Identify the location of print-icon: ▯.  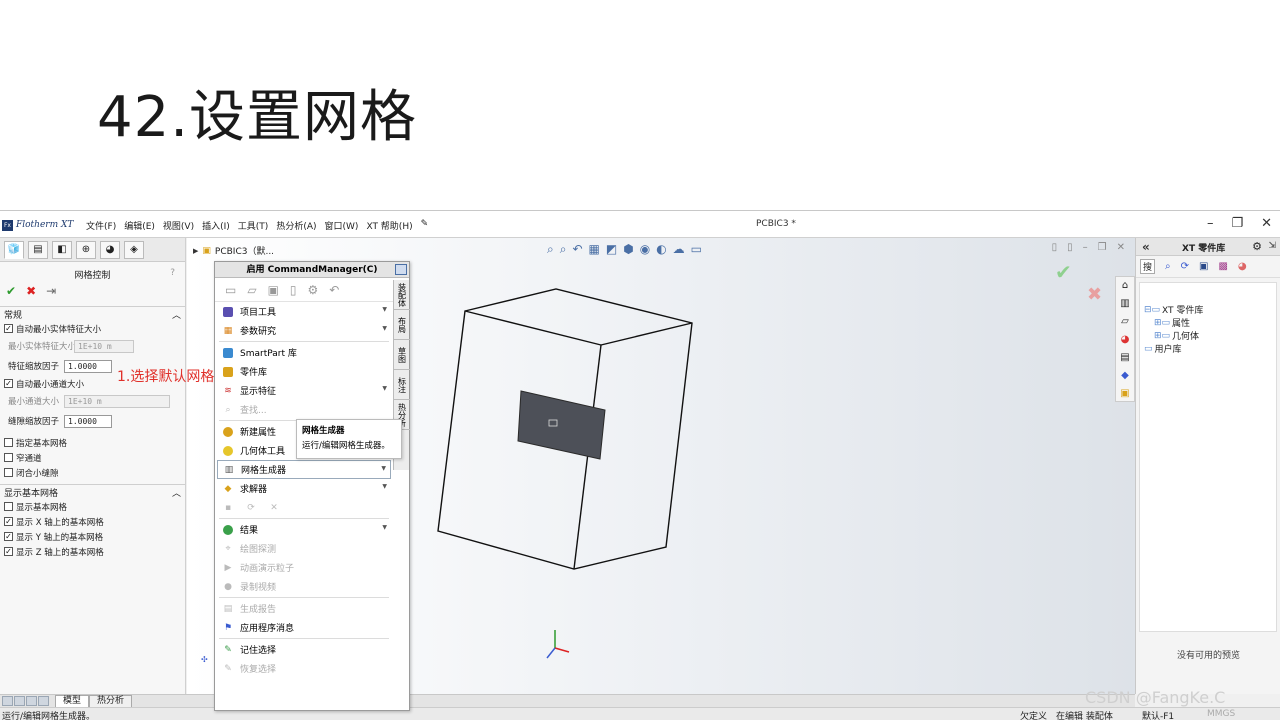
(293, 290).